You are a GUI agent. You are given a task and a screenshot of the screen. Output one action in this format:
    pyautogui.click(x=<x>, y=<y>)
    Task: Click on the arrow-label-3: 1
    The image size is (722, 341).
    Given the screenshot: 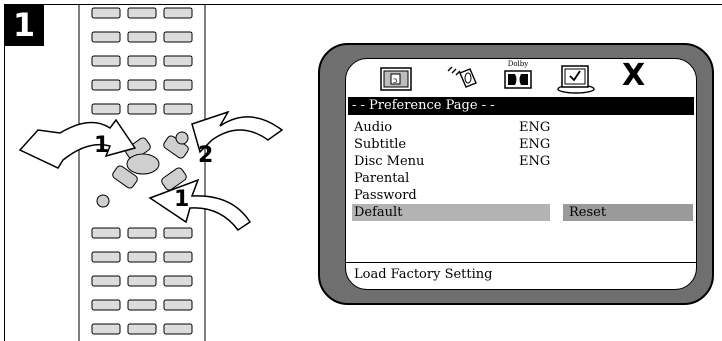 What is the action you would take?
    pyautogui.click(x=181, y=199)
    